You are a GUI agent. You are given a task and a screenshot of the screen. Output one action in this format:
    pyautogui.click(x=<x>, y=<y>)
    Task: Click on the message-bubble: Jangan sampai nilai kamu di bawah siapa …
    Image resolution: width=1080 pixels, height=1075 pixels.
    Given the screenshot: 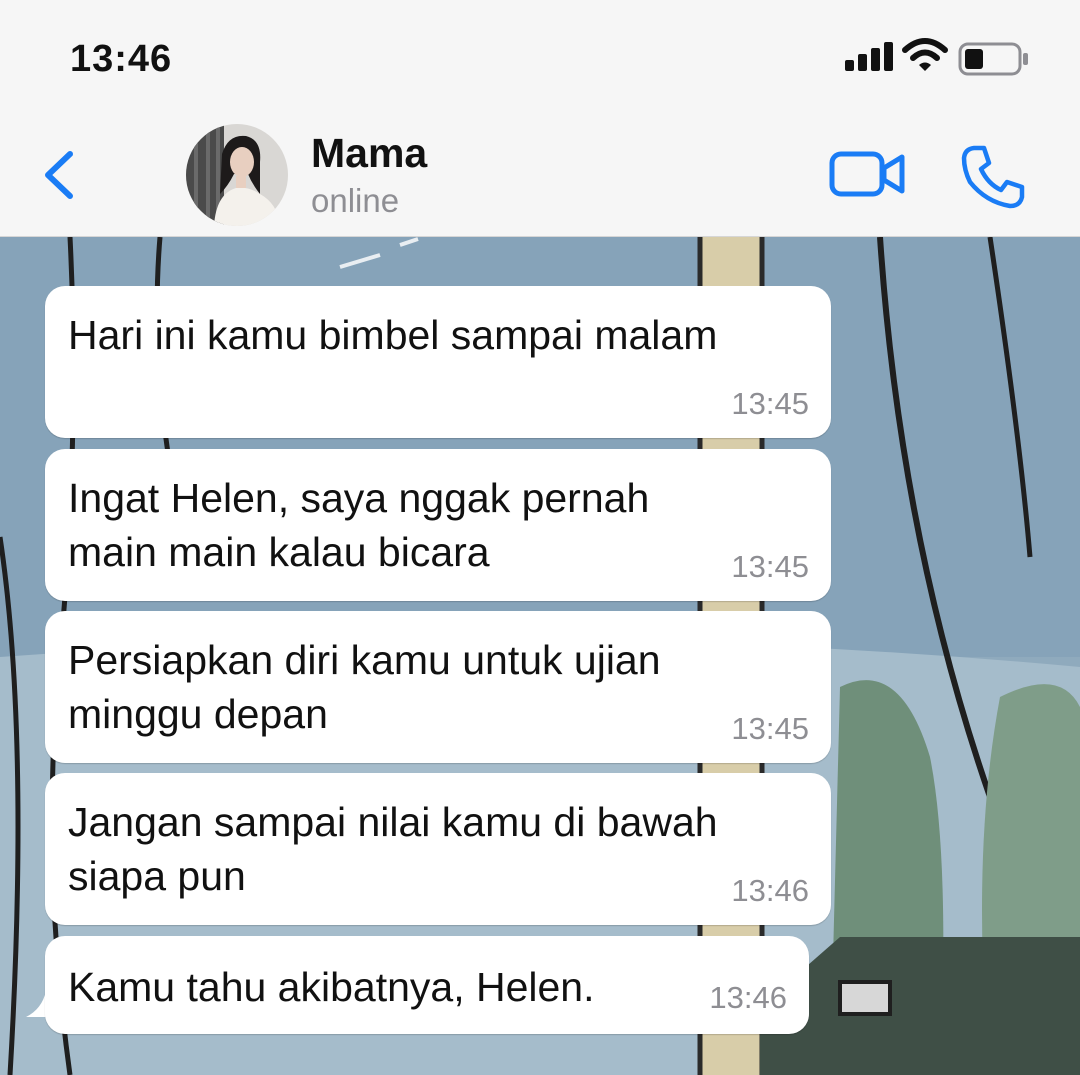 What is the action you would take?
    pyautogui.click(x=438, y=849)
    